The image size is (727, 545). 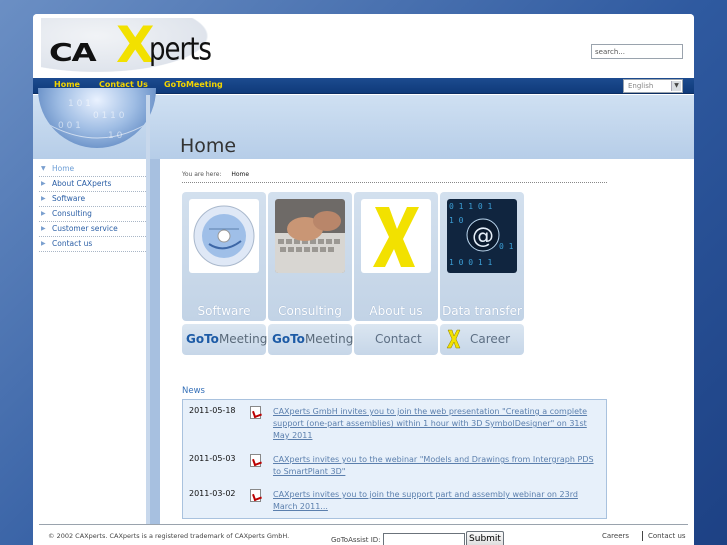 I want to click on svg-text: 1 0 0 1 1, so click(x=471, y=262).